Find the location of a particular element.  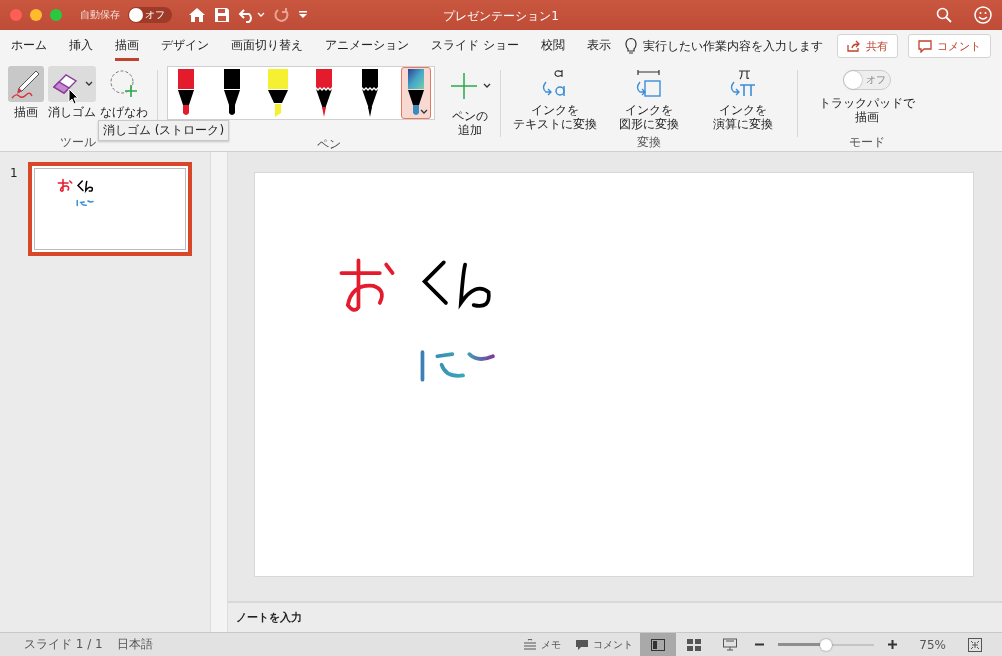

monitor-icon is located at coordinates (730, 644).